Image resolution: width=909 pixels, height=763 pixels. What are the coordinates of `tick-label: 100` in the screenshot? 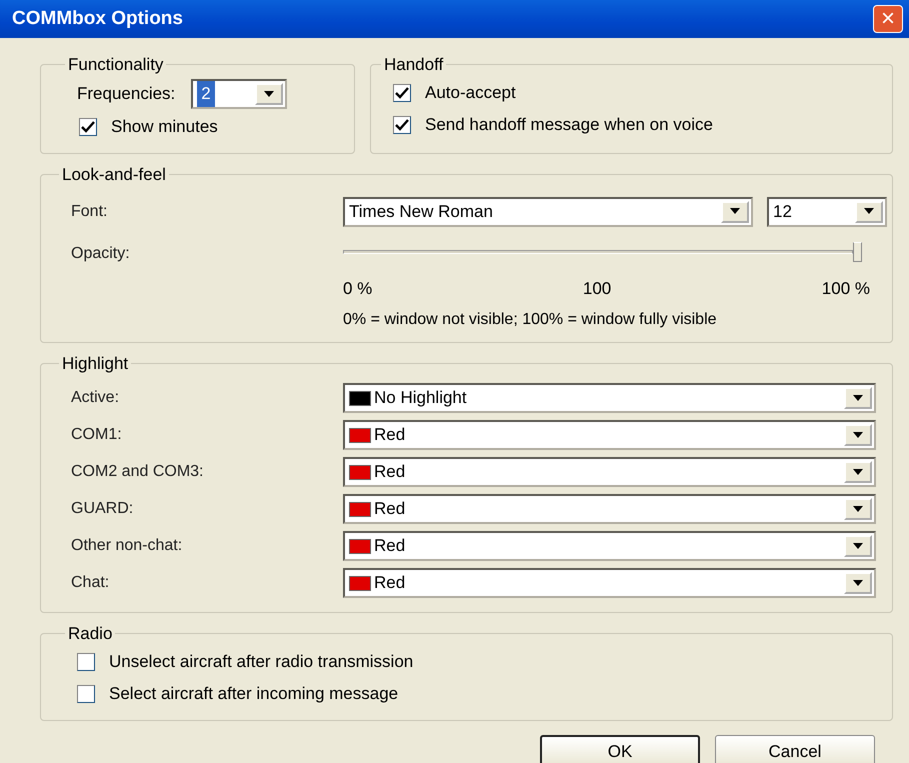 It's located at (597, 289).